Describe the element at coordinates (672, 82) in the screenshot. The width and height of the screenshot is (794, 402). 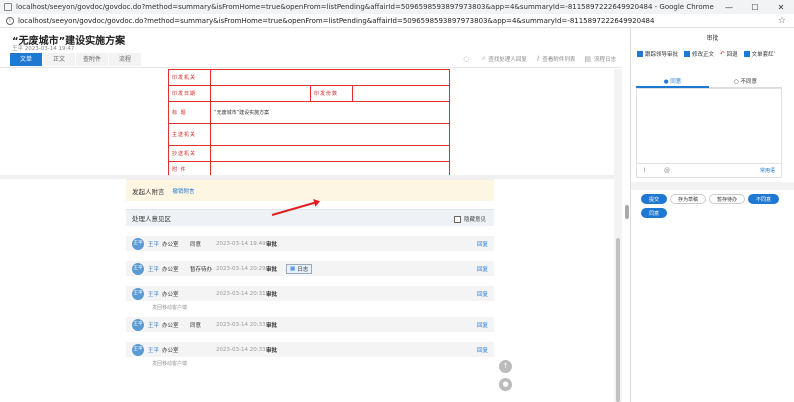
I see `radio-agree: ● 同意` at that location.